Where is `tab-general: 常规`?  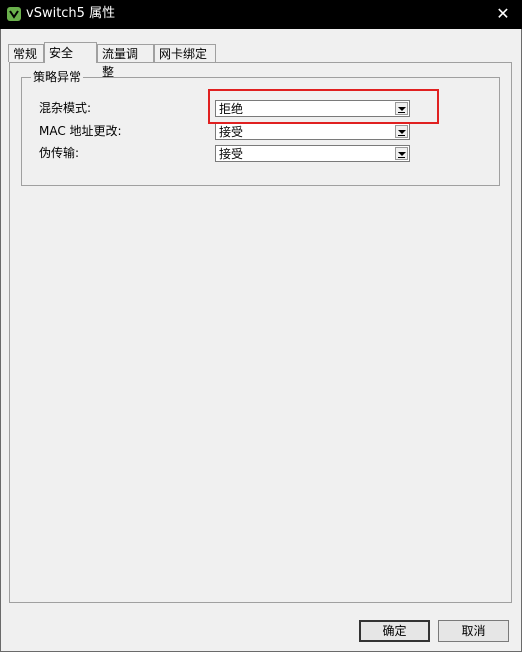 tab-general: 常规 is located at coordinates (26, 53).